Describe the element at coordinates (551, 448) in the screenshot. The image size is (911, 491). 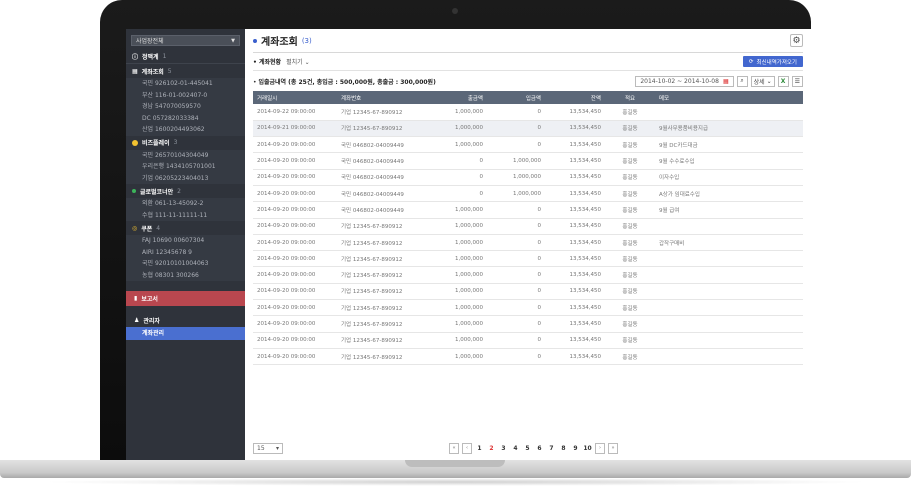
I see `page-link: 7` at that location.